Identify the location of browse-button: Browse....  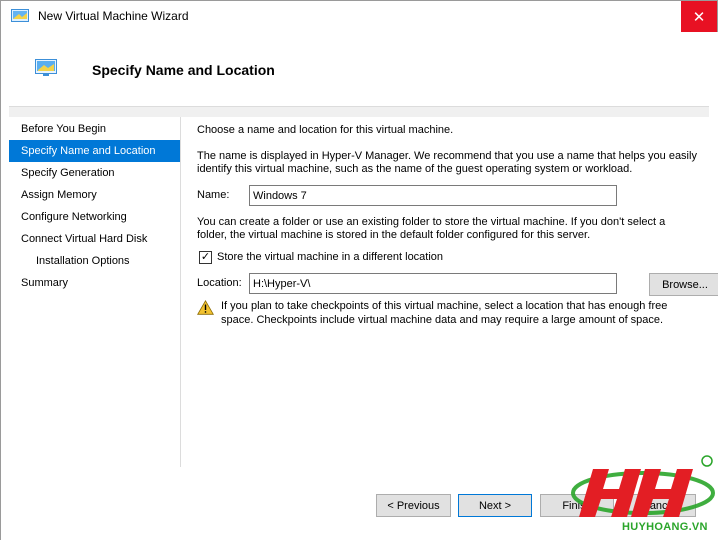
(683, 284).